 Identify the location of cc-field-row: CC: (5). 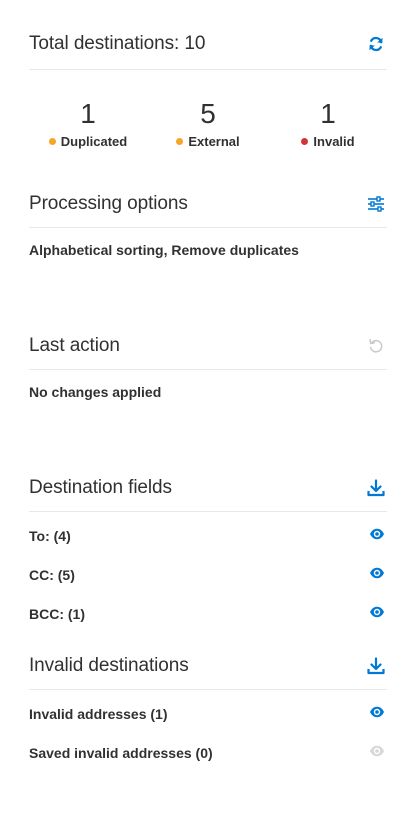
(208, 574).